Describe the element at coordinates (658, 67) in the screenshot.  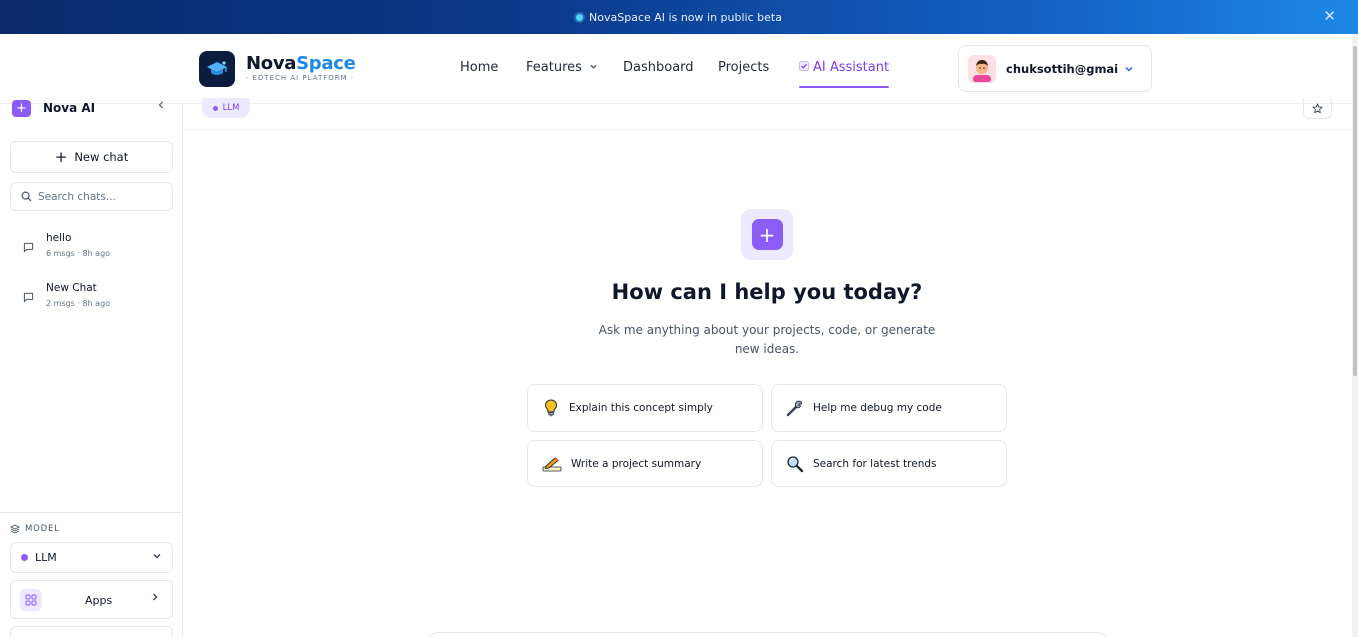
I see `nav-dashboard: Dashboard` at that location.